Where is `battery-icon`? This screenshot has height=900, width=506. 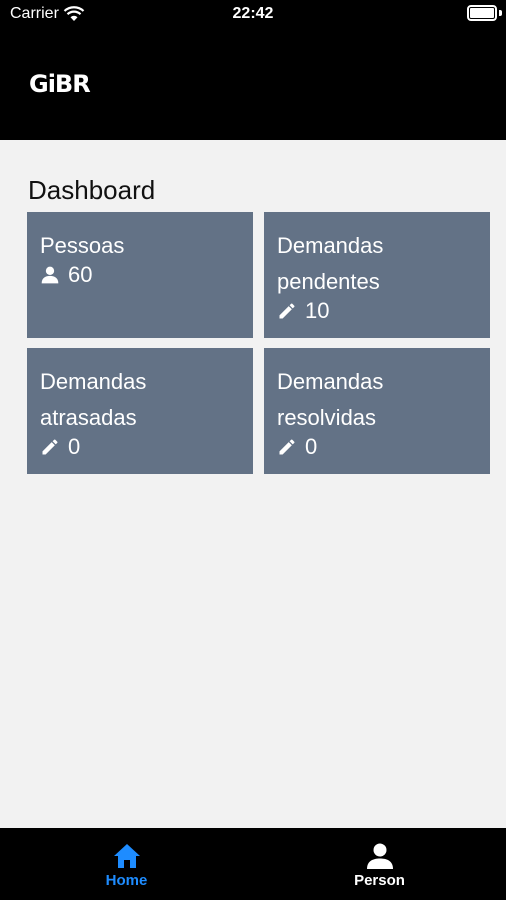
battery-icon is located at coordinates (482, 13).